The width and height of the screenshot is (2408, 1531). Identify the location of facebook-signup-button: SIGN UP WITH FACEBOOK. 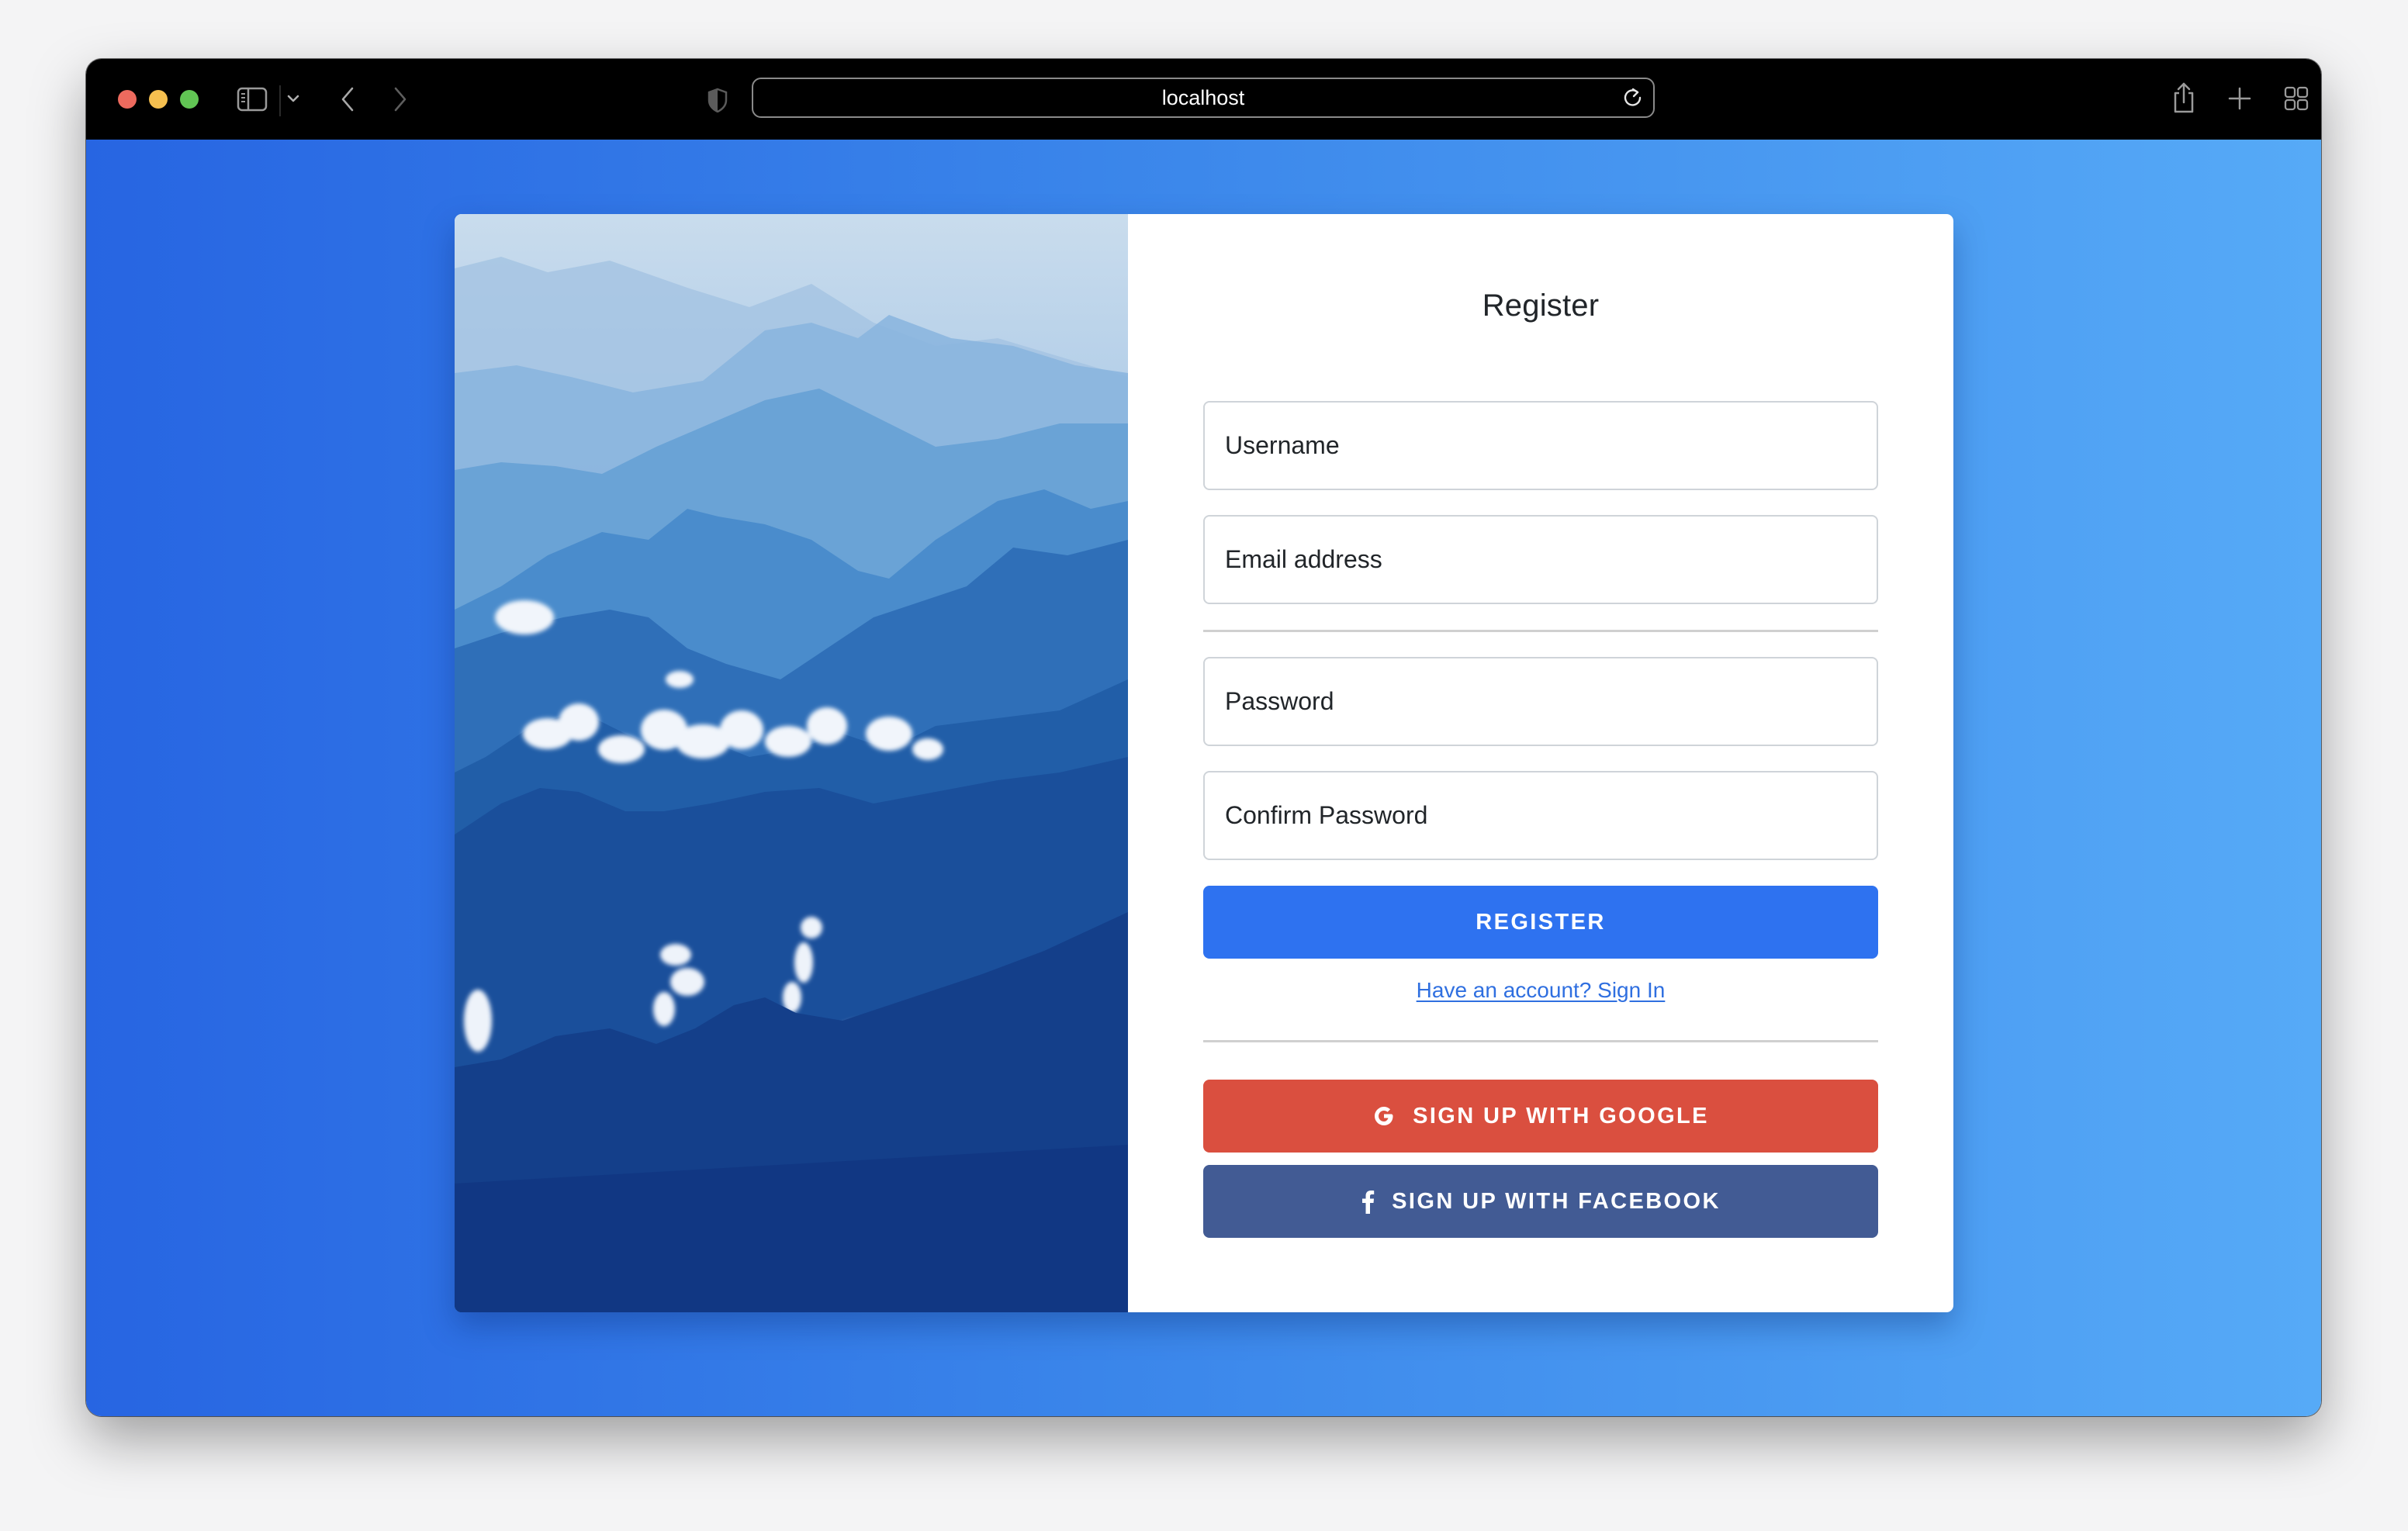
(1540, 1201).